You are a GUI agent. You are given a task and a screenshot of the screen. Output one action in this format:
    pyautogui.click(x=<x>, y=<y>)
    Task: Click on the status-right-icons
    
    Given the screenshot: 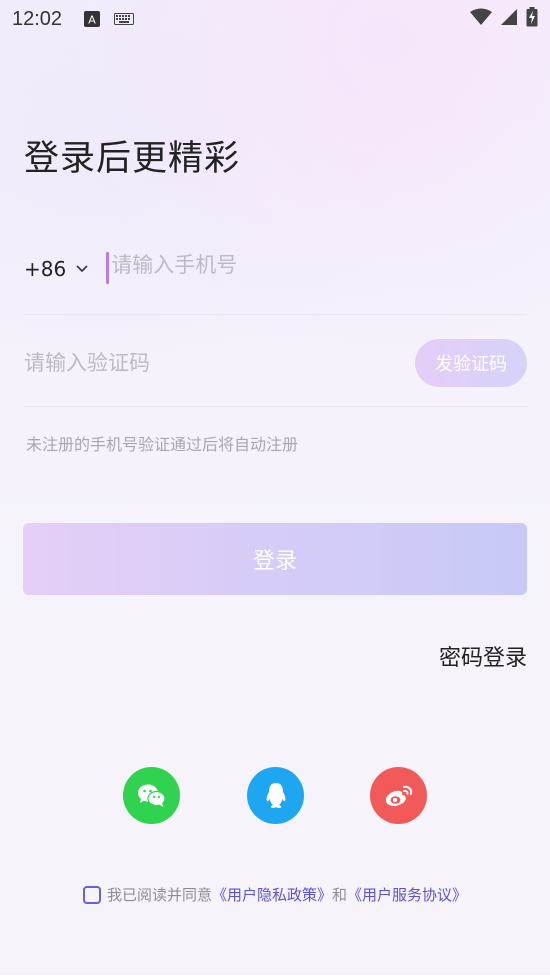 What is the action you would take?
    pyautogui.click(x=504, y=19)
    